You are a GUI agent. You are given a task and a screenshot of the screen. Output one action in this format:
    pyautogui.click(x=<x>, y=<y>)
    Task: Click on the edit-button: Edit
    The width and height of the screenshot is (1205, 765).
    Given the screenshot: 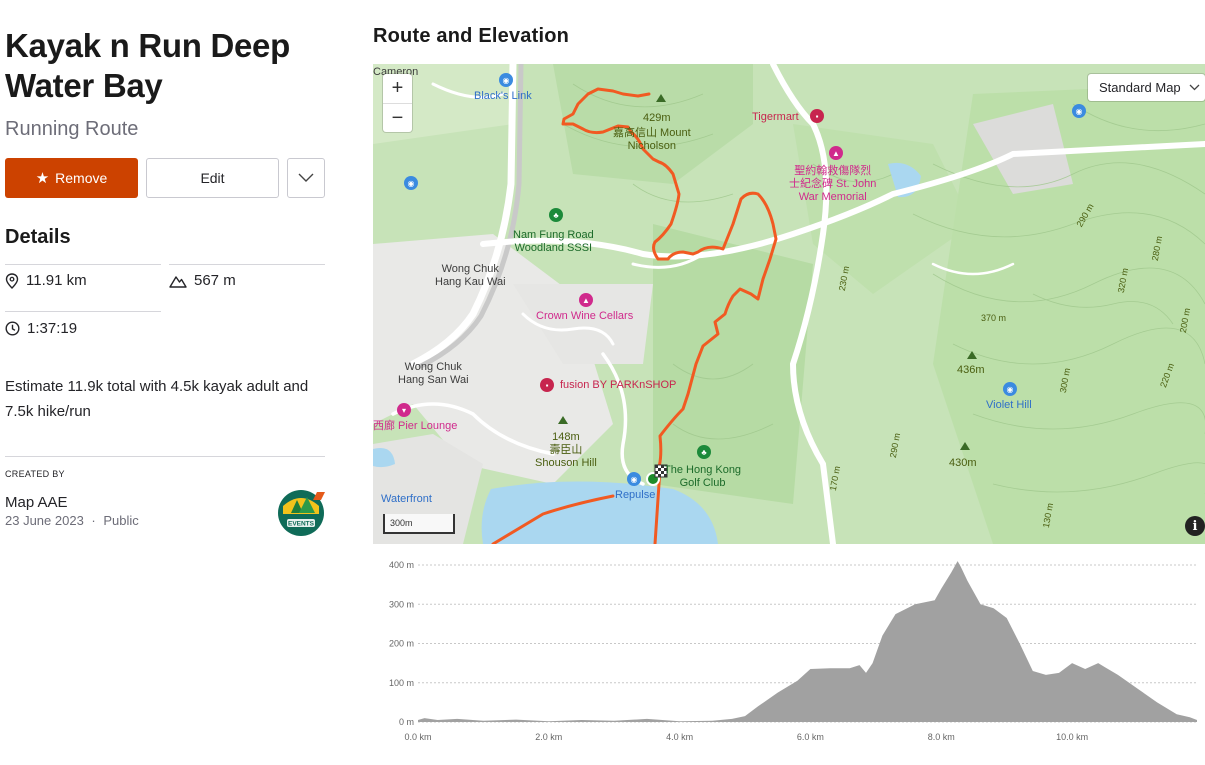 What is the action you would take?
    pyautogui.click(x=212, y=178)
    